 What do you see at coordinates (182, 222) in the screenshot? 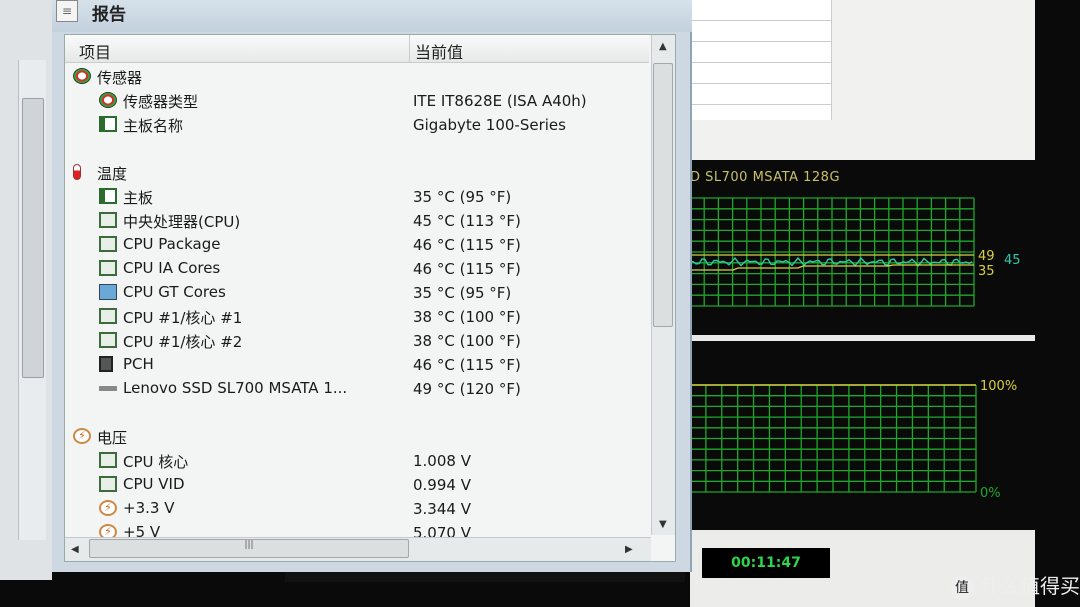
I see `item-label: 中央处理器(CPU)` at bounding box center [182, 222].